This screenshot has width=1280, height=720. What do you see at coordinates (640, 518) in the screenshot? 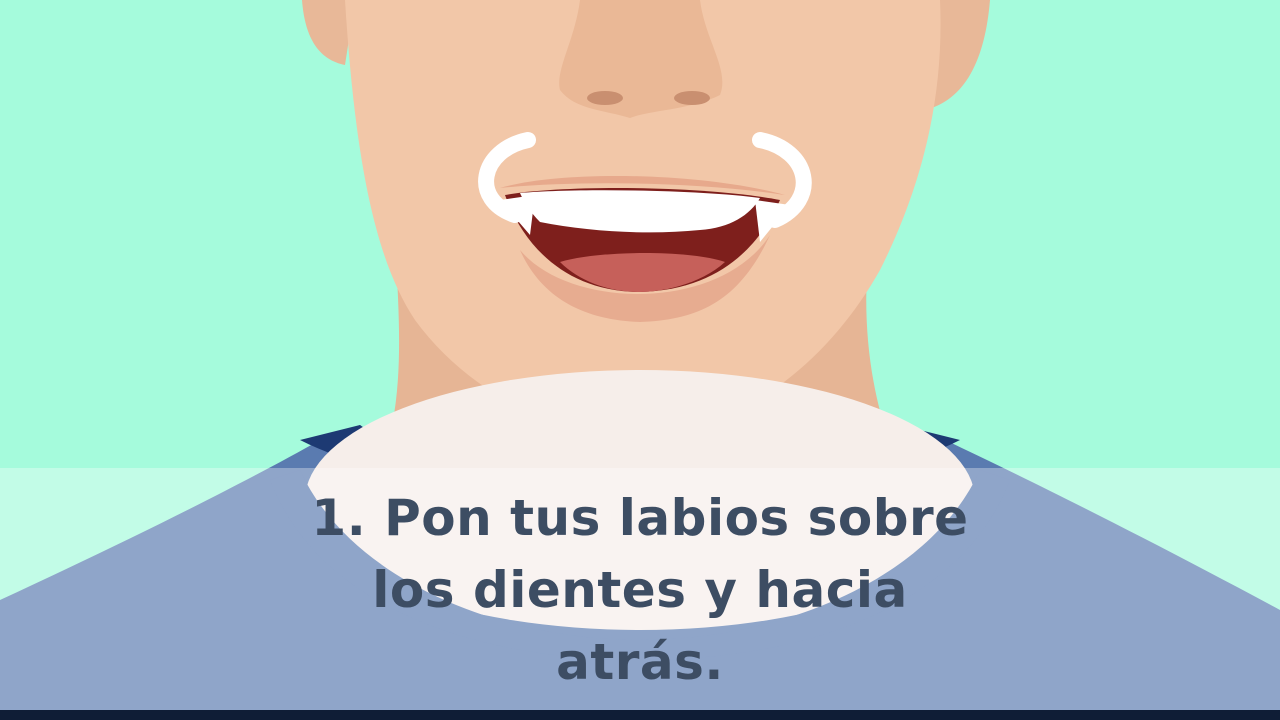
I see `caption-line-1: 1. Pon tus labios sobre` at bounding box center [640, 518].